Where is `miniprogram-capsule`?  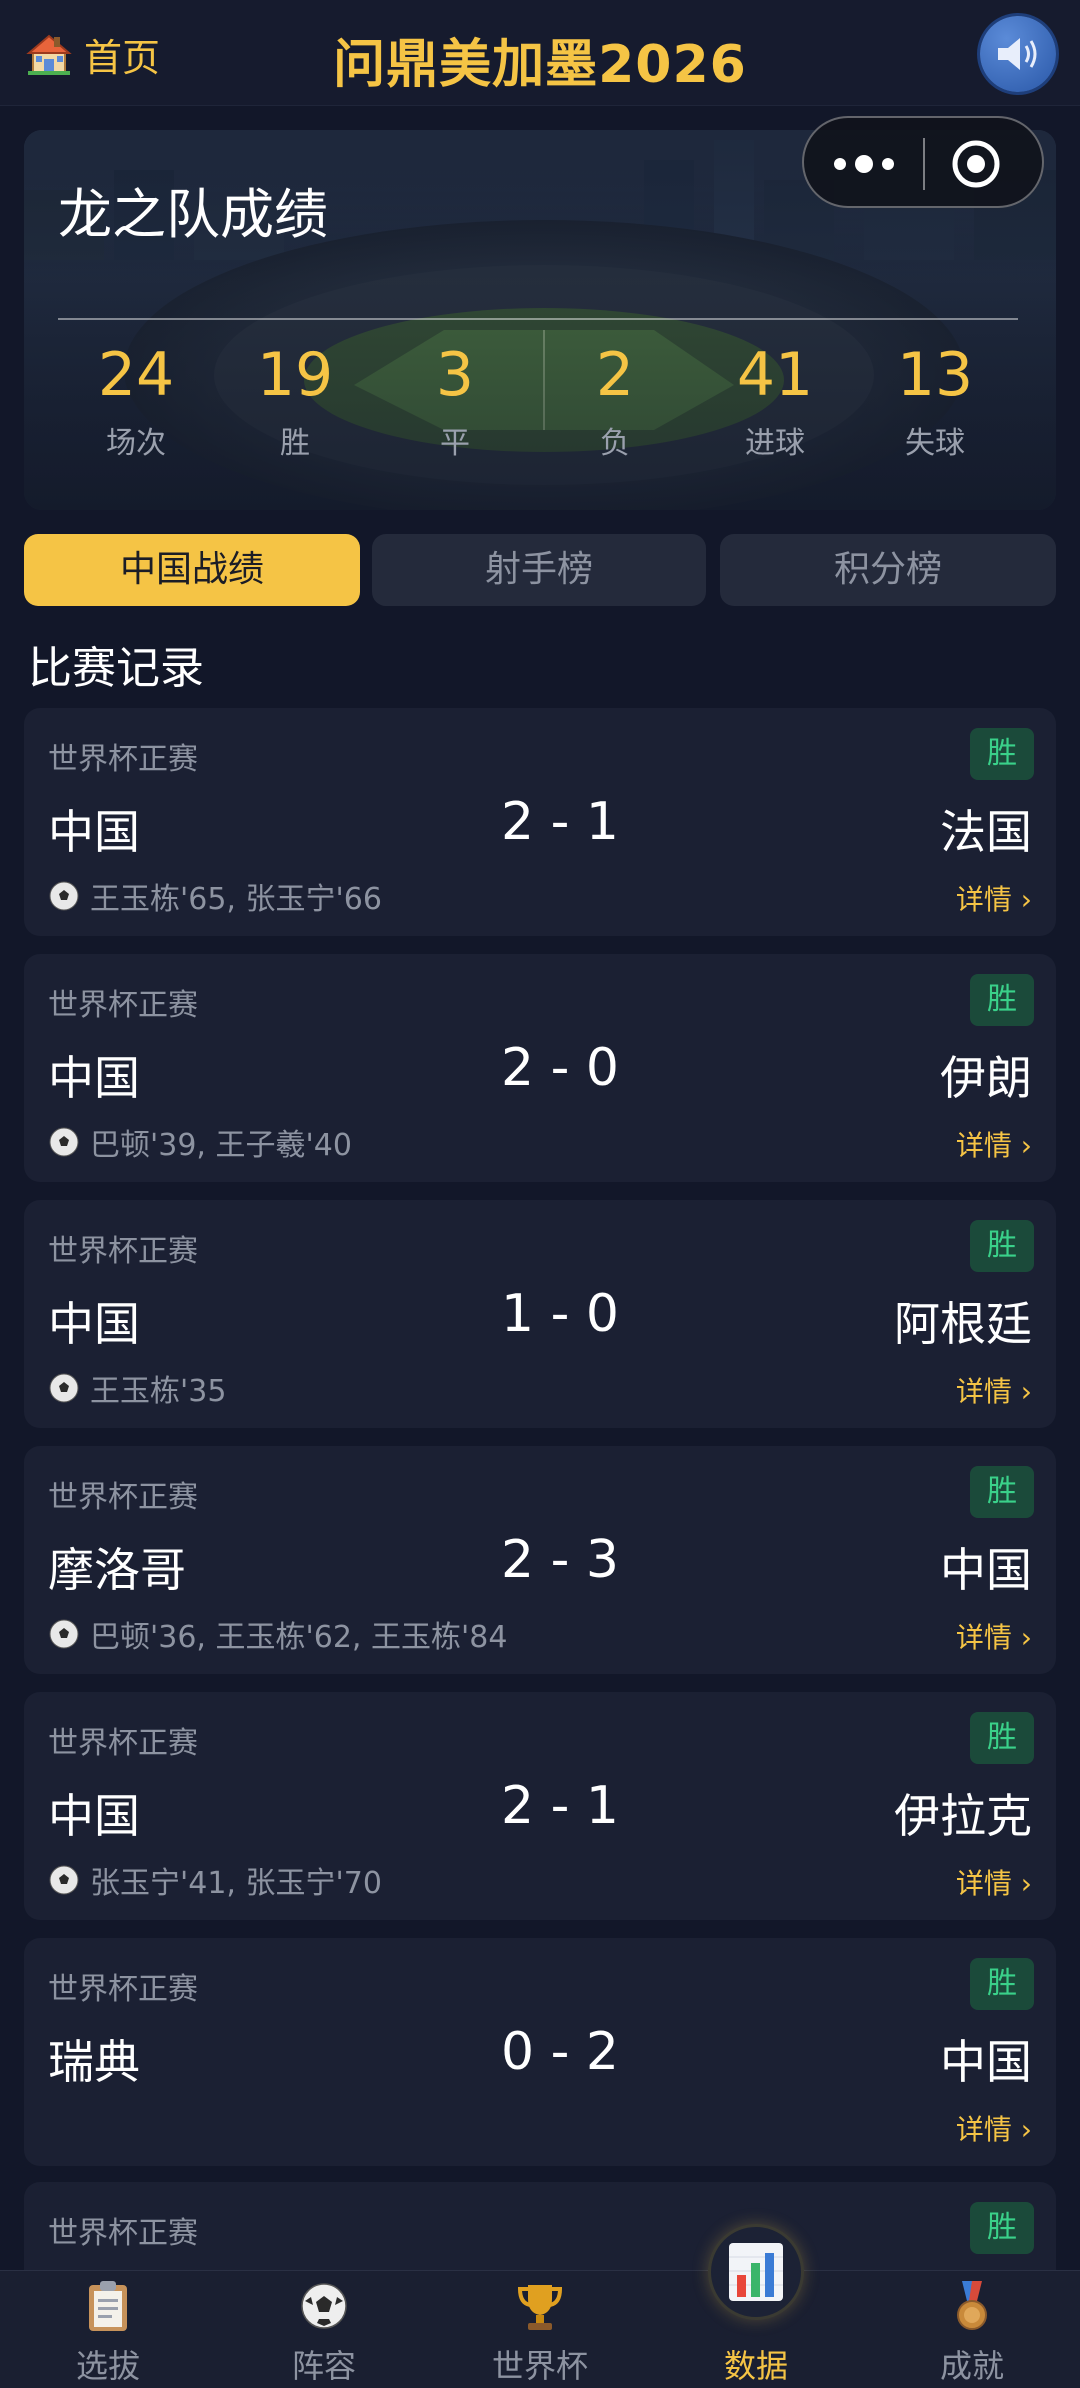 miniprogram-capsule is located at coordinates (923, 162).